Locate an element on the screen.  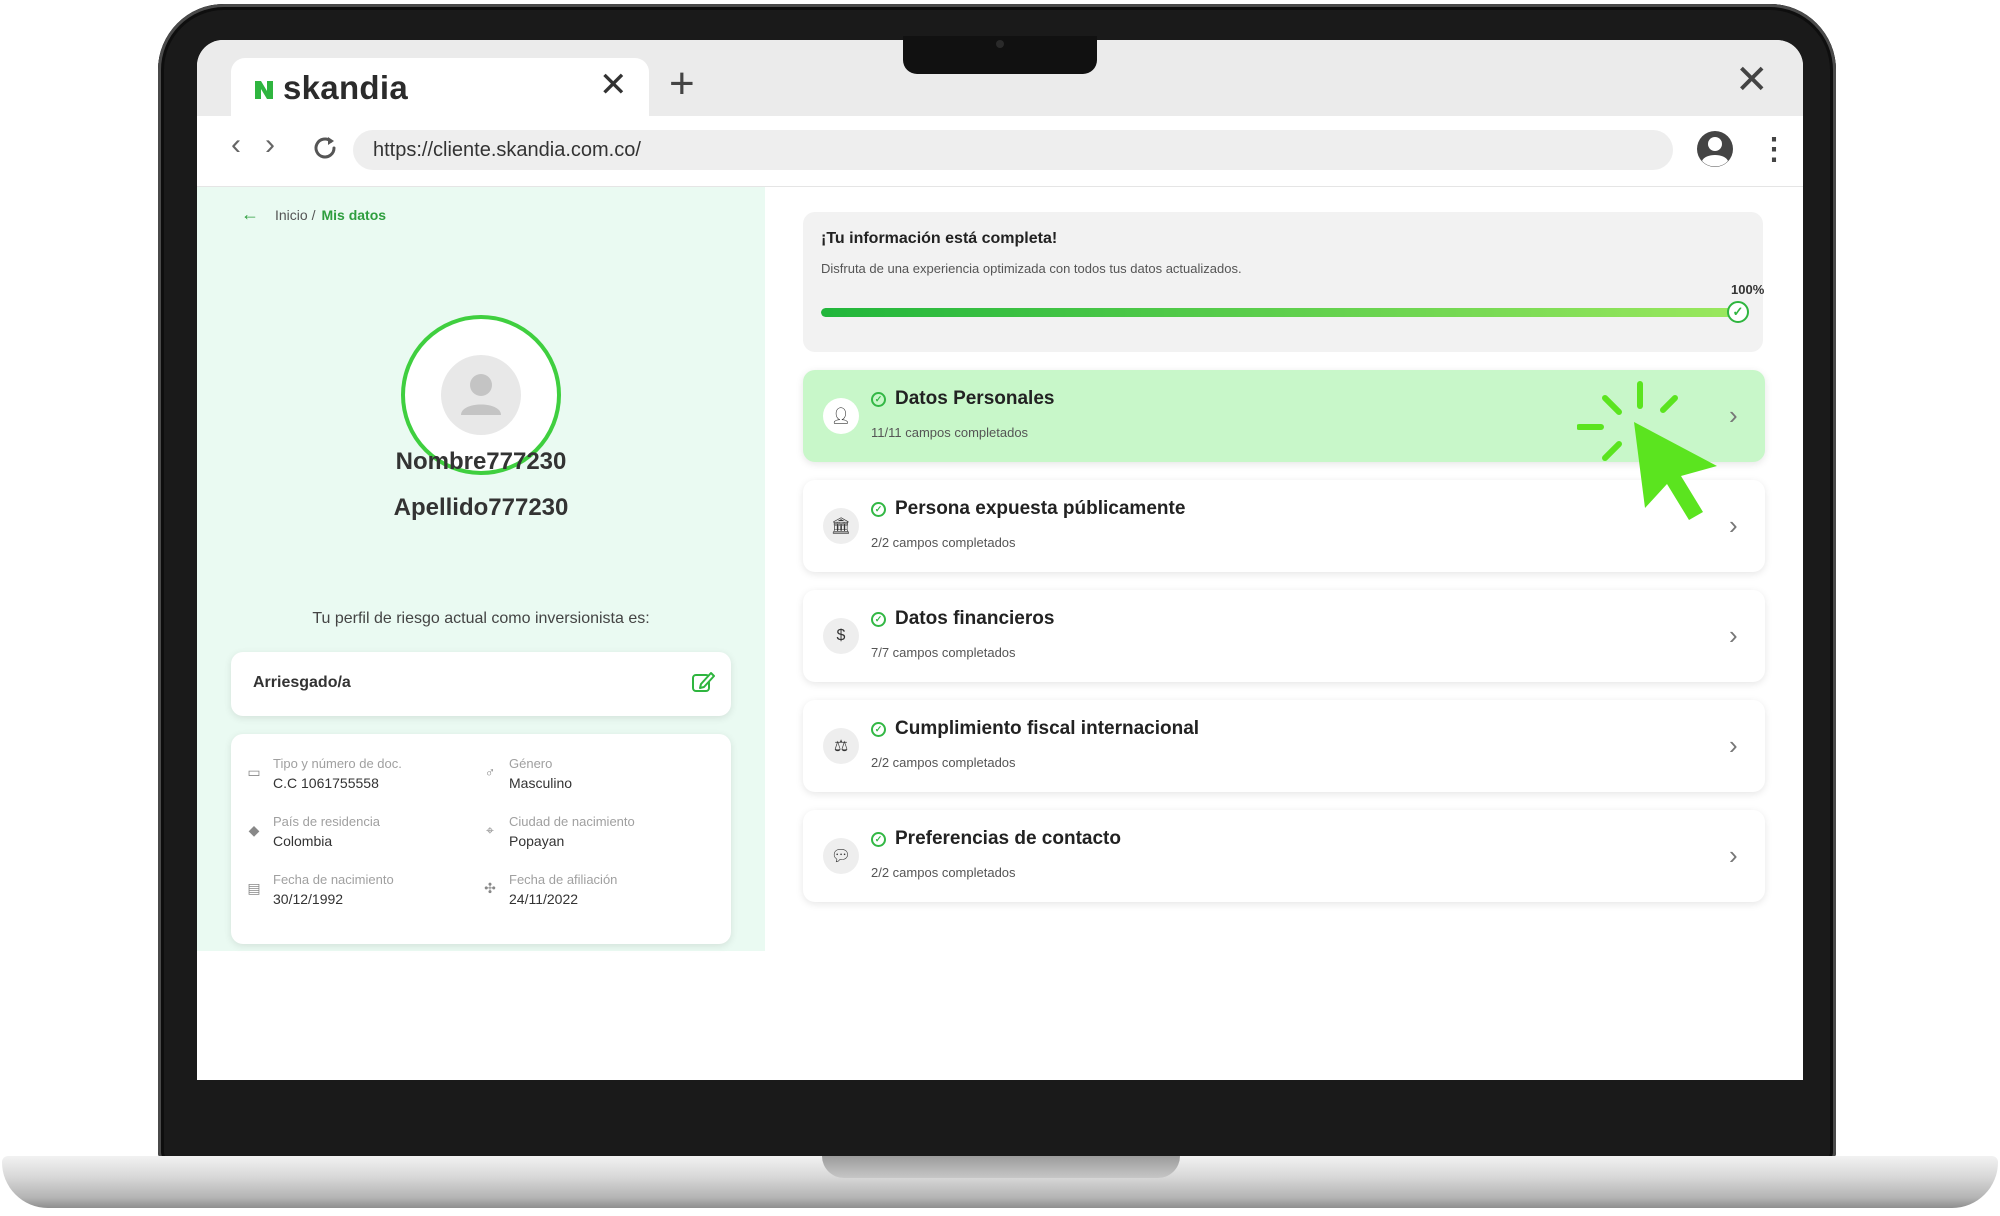
chat-icon: 💬︎ is located at coordinates (841, 856).